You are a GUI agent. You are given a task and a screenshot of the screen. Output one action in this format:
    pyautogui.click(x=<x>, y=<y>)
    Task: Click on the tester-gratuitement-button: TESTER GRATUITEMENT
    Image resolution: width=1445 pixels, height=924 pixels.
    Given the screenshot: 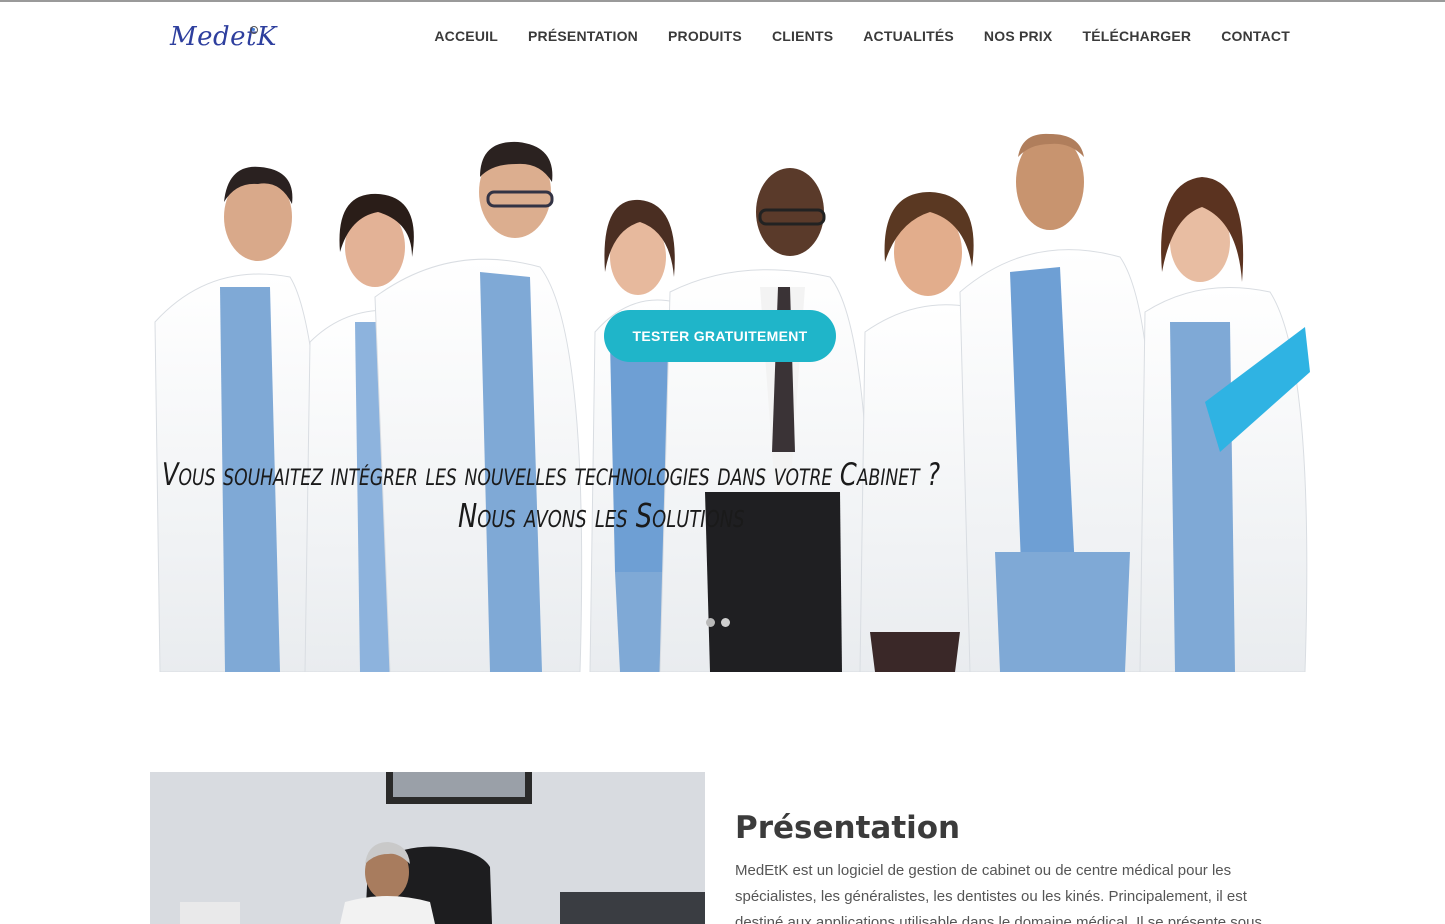 What is the action you would take?
    pyautogui.click(x=720, y=336)
    